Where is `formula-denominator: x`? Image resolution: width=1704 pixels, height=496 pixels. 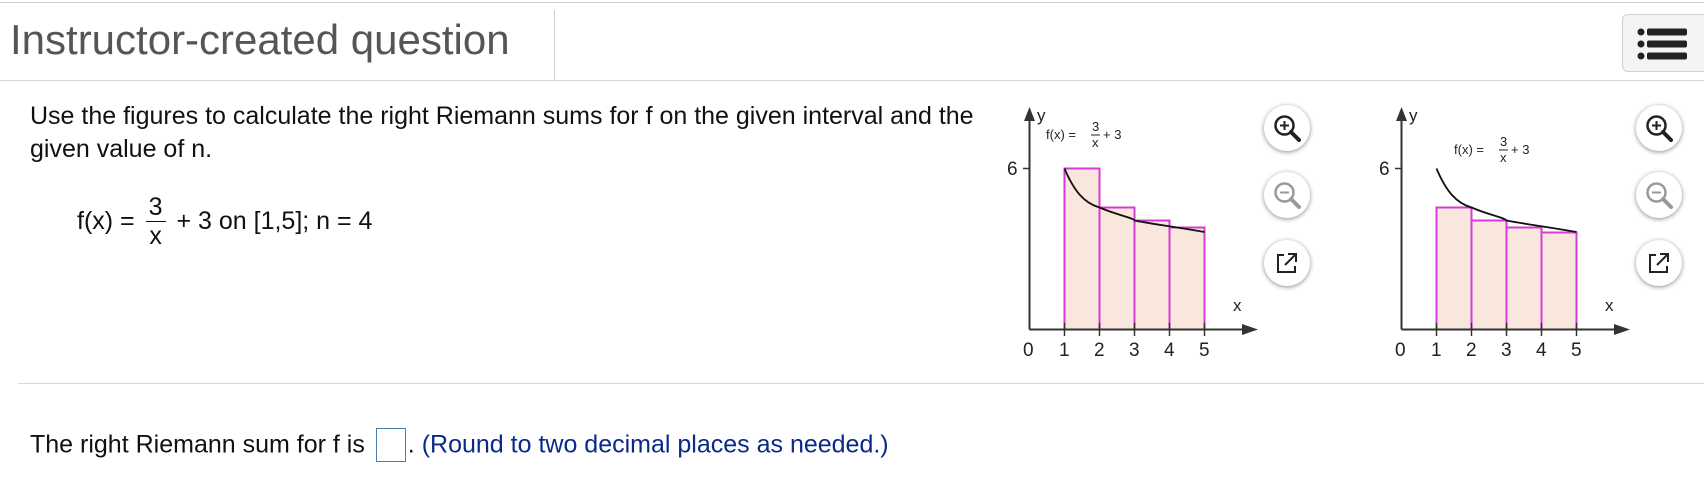
formula-denominator: x is located at coordinates (155, 236).